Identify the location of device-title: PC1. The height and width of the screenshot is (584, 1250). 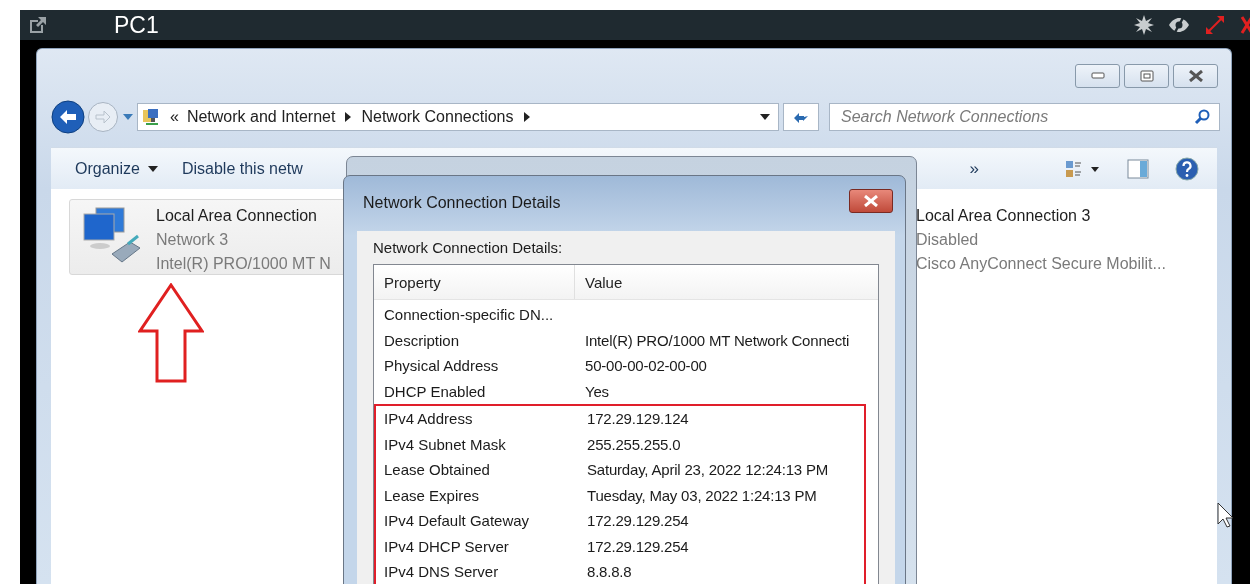
(136, 25).